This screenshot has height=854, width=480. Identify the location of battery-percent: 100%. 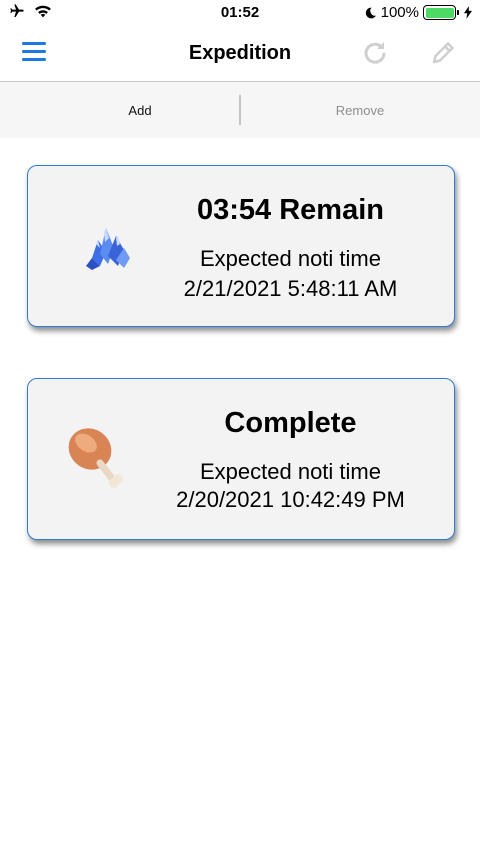
(399, 12).